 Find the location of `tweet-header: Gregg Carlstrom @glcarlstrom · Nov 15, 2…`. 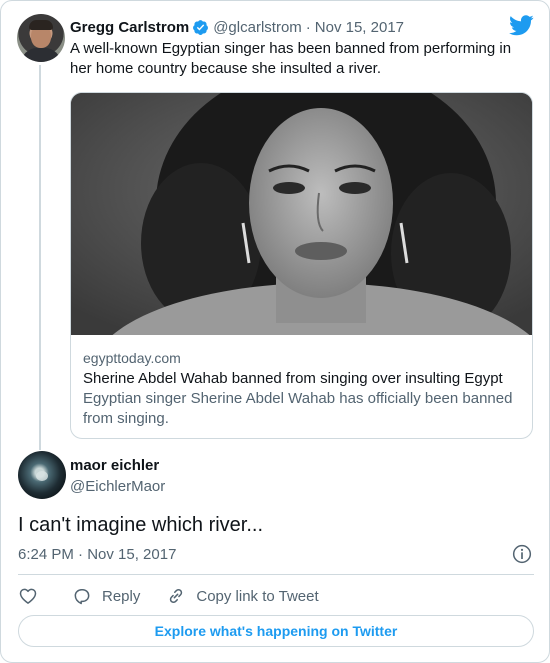

tweet-header: Gregg Carlstrom @glcarlstrom · Nov 15, 2… is located at coordinates (237, 27).